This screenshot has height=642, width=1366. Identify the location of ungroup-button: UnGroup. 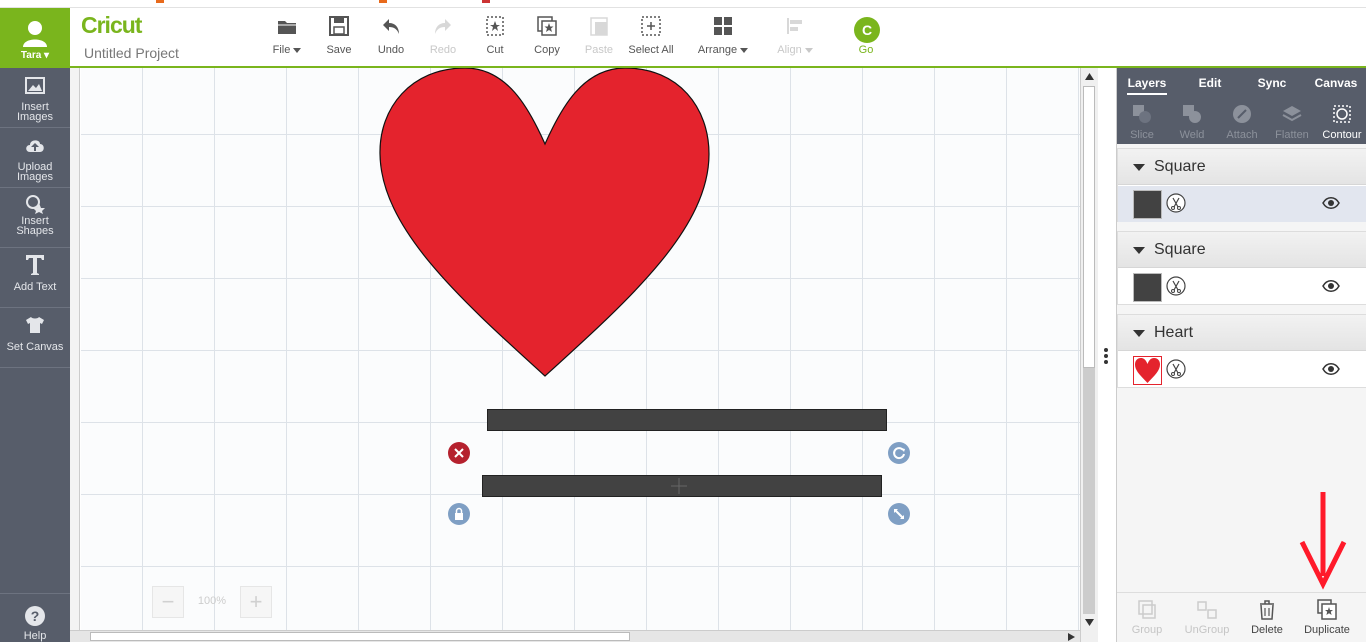
(1207, 619).